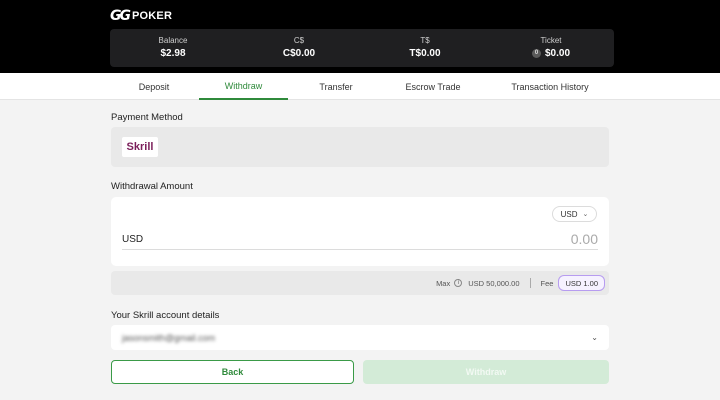  Describe the element at coordinates (458, 283) in the screenshot. I see `info-icon: i` at that location.